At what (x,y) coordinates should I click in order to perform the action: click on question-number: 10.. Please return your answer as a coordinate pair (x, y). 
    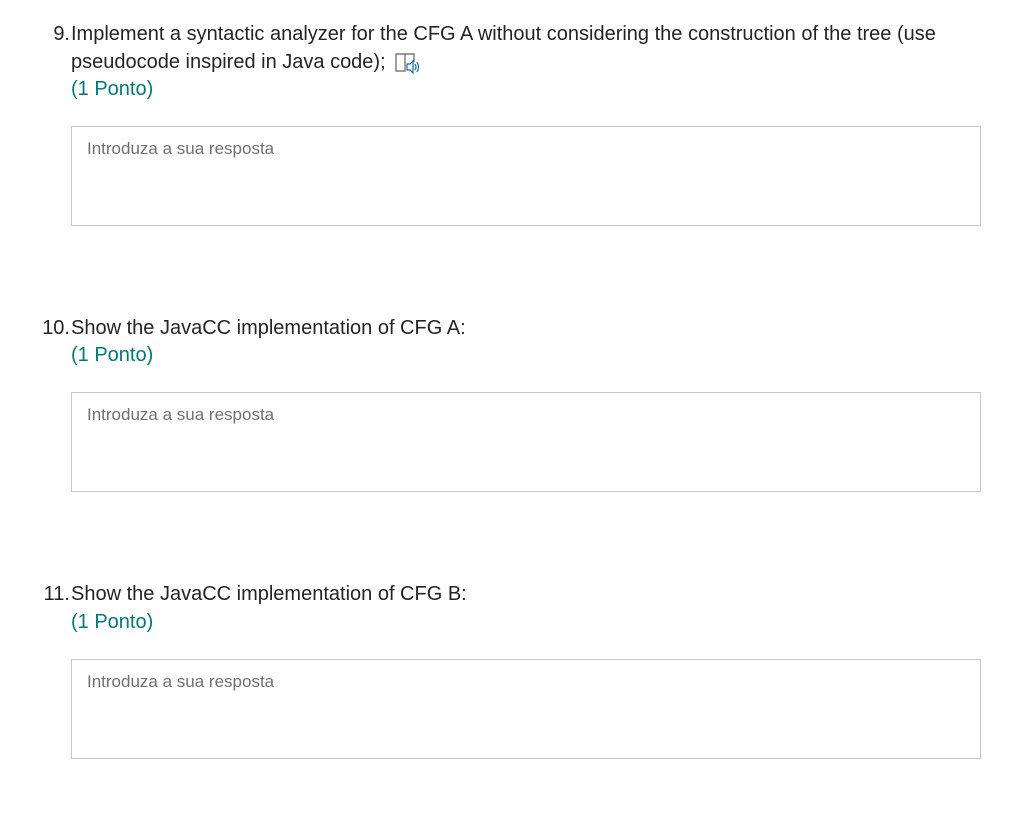
    Looking at the image, I should click on (56, 328).